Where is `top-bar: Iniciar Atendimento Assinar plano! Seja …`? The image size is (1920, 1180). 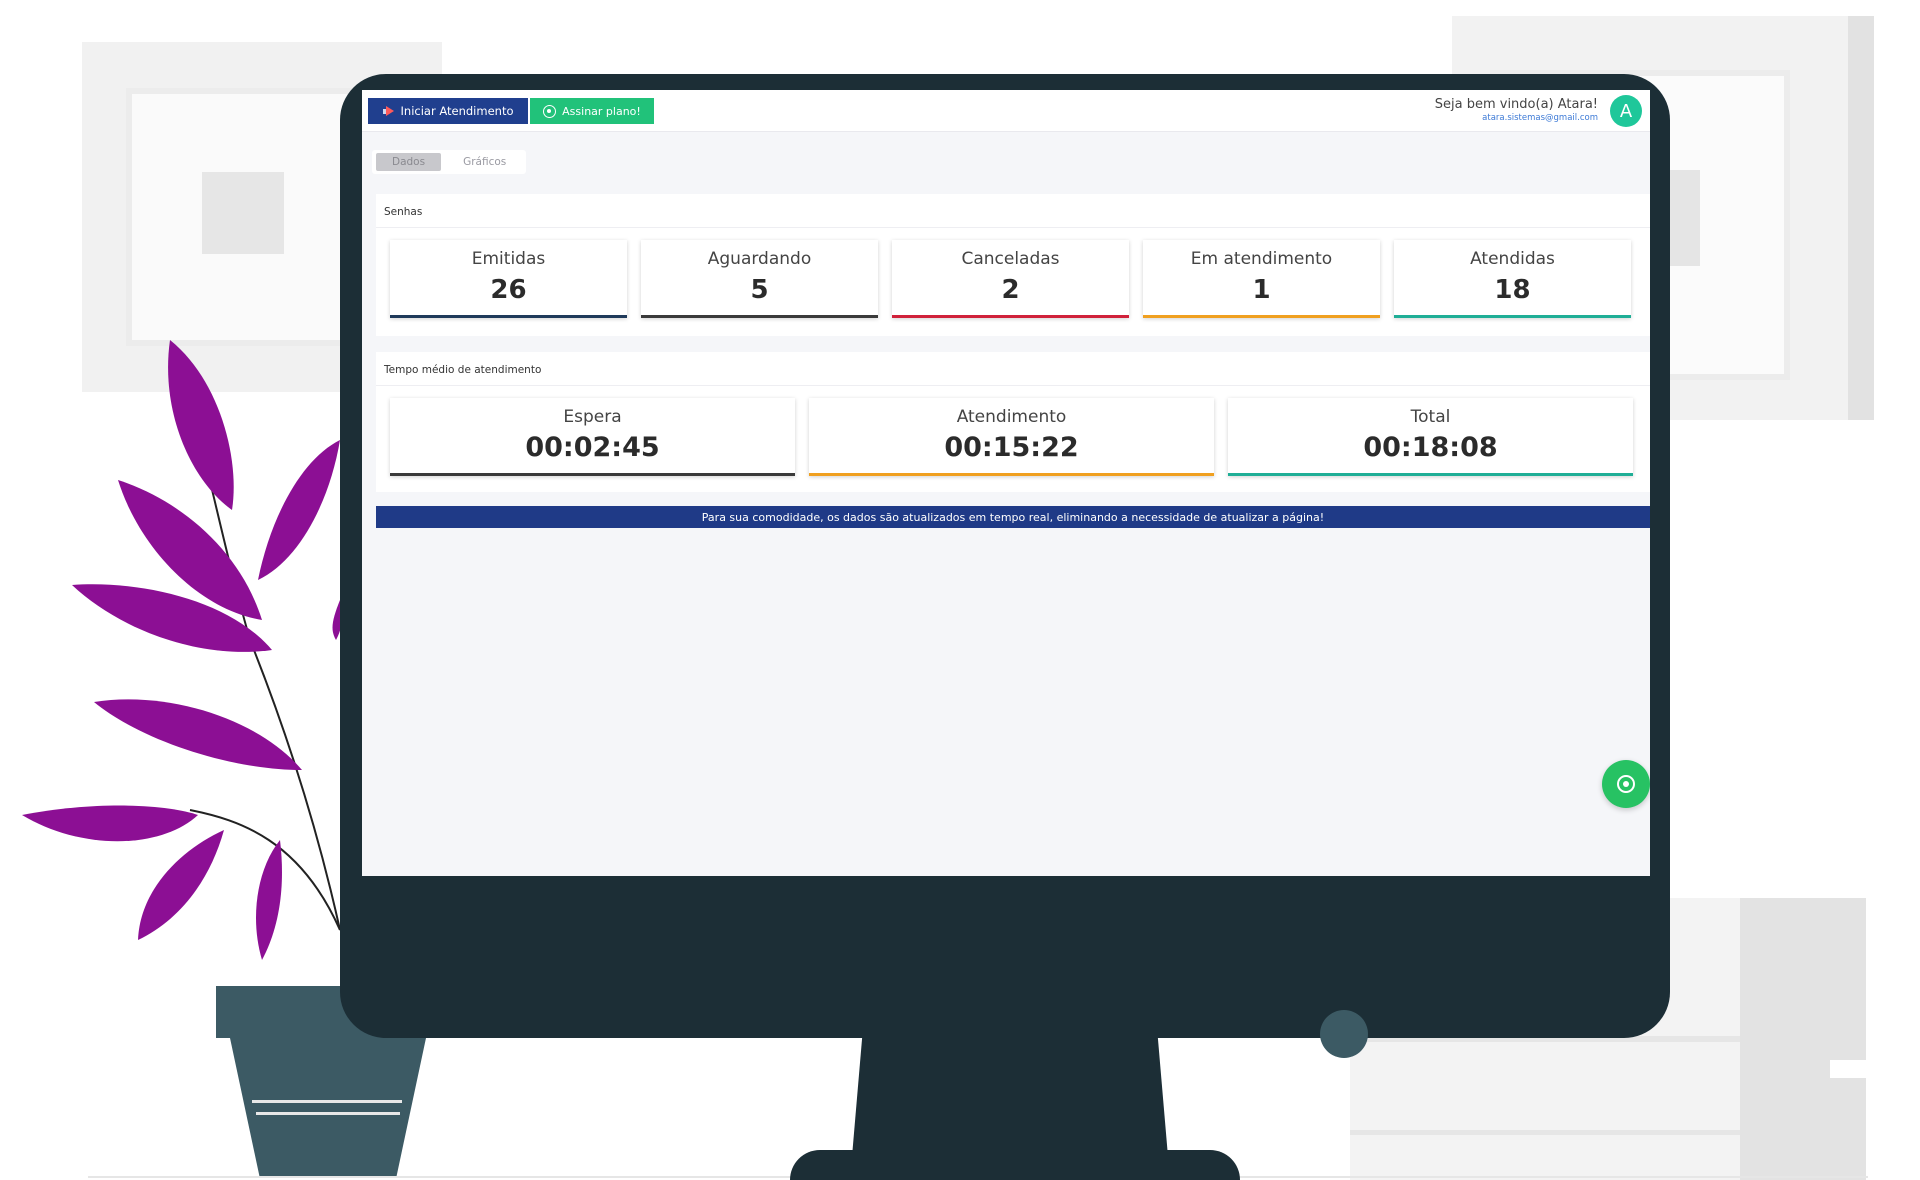 top-bar: Iniciar Atendimento Assinar plano! Seja … is located at coordinates (1006, 111).